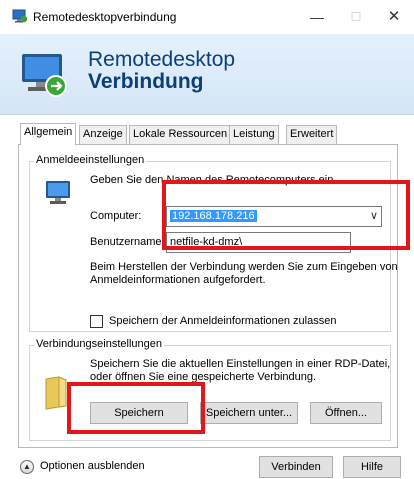 This screenshot has width=414, height=479. Describe the element at coordinates (207, 17) in the screenshot. I see `title-bar: Remotedesktopverbindung — ☐ ✕` at that location.